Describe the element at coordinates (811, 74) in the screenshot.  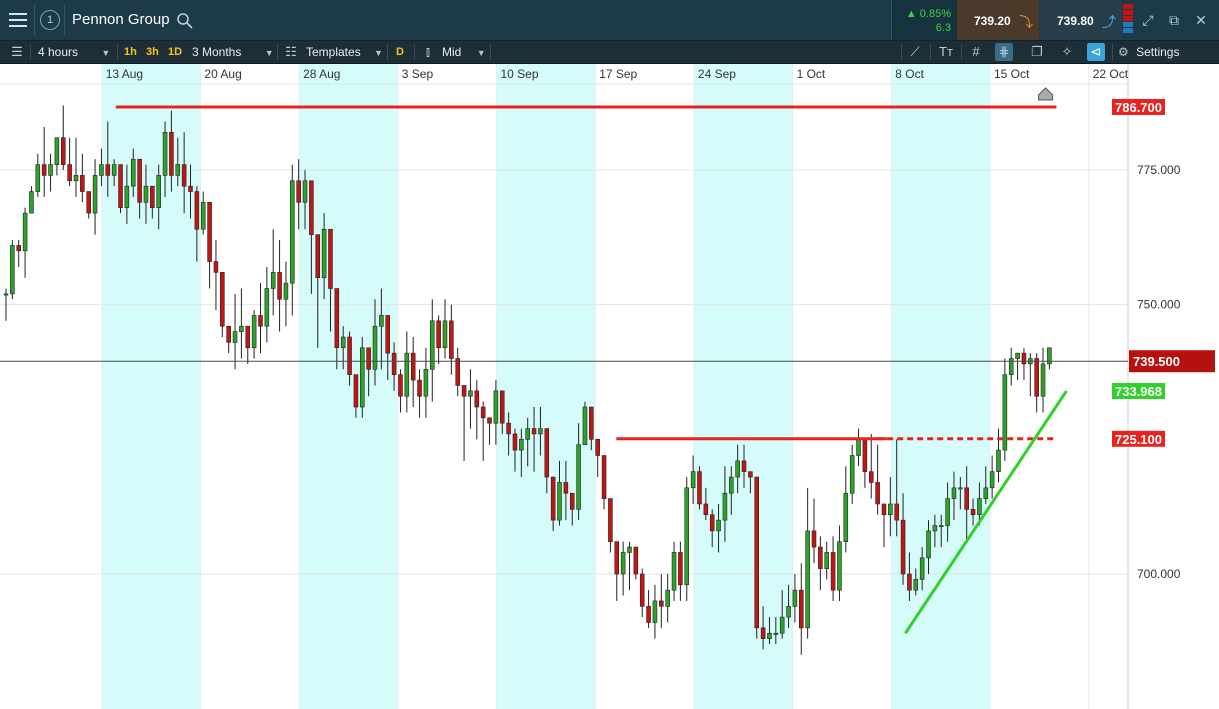
I see `x-tick-label: 1 Oct` at that location.